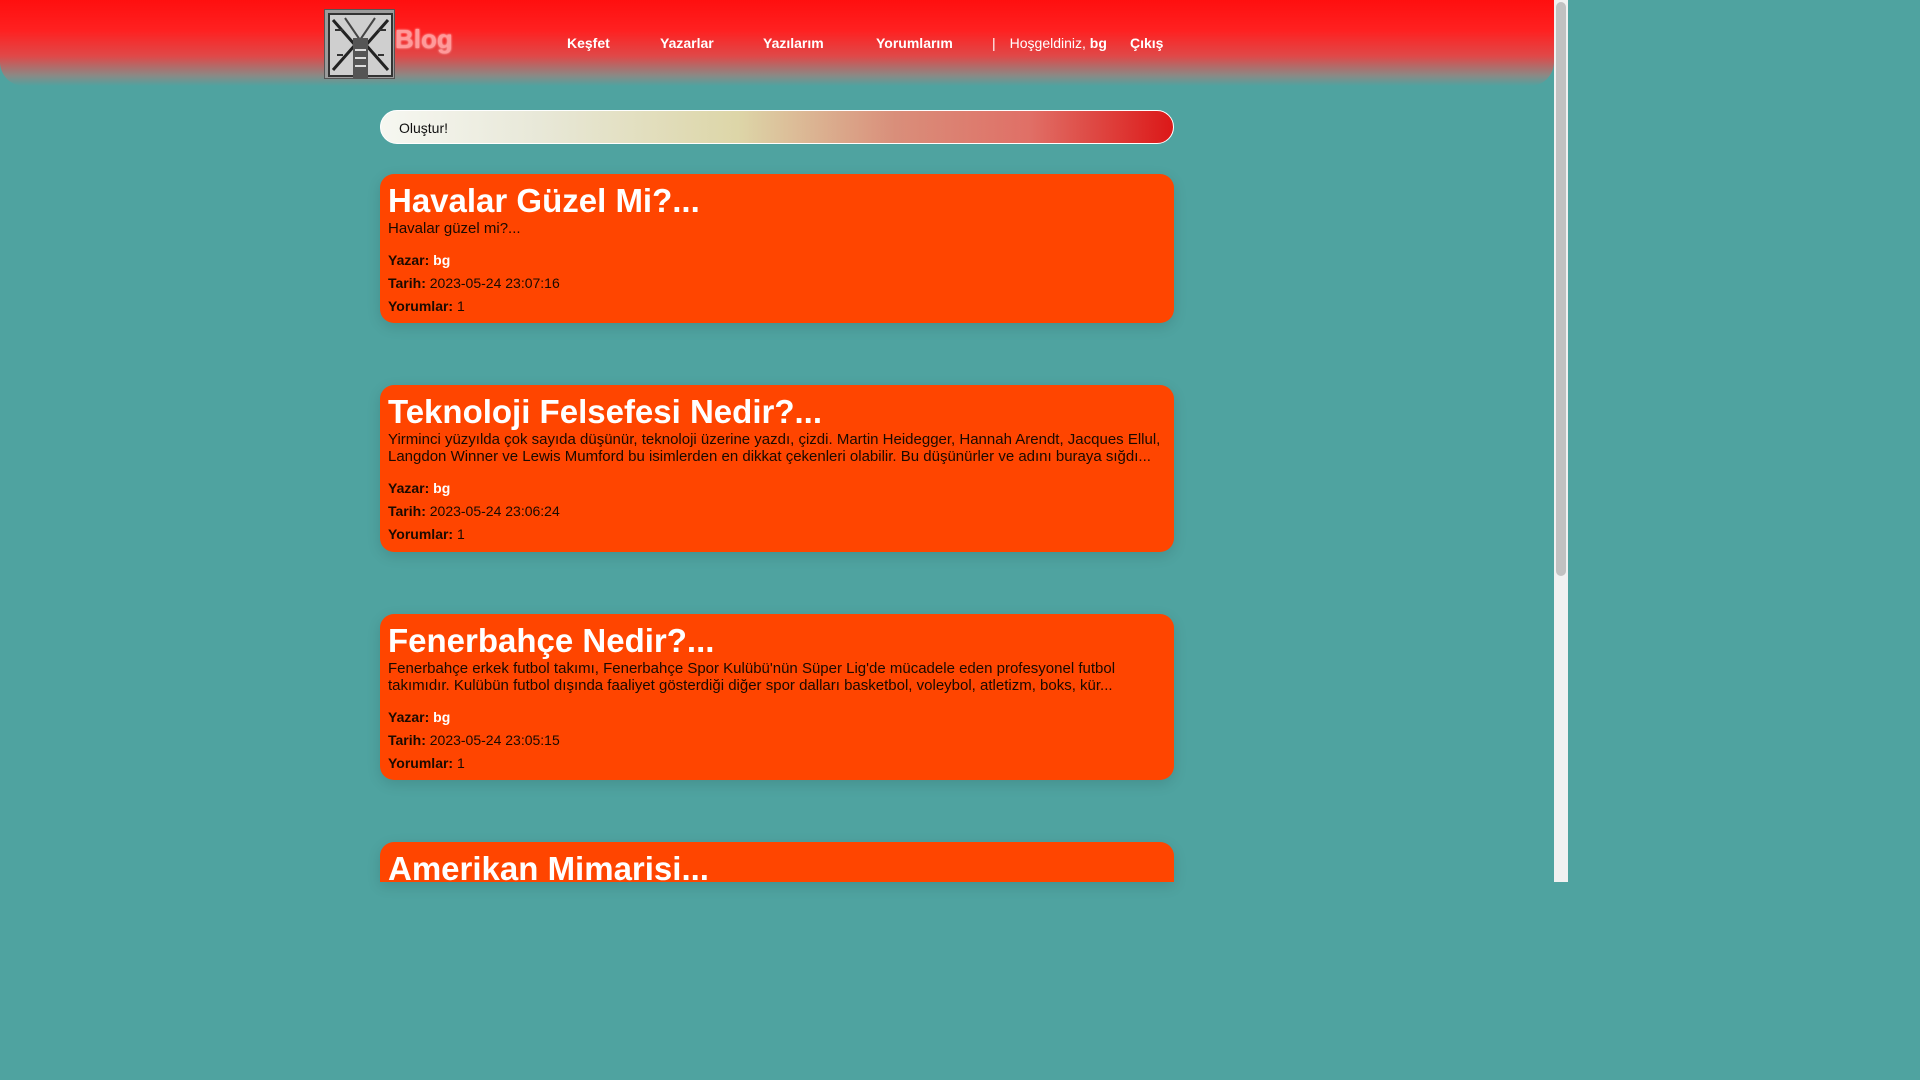 The width and height of the screenshot is (1920, 1080). Describe the element at coordinates (494, 283) in the screenshot. I see `date-value: 2023-05-24 23:07:16` at that location.